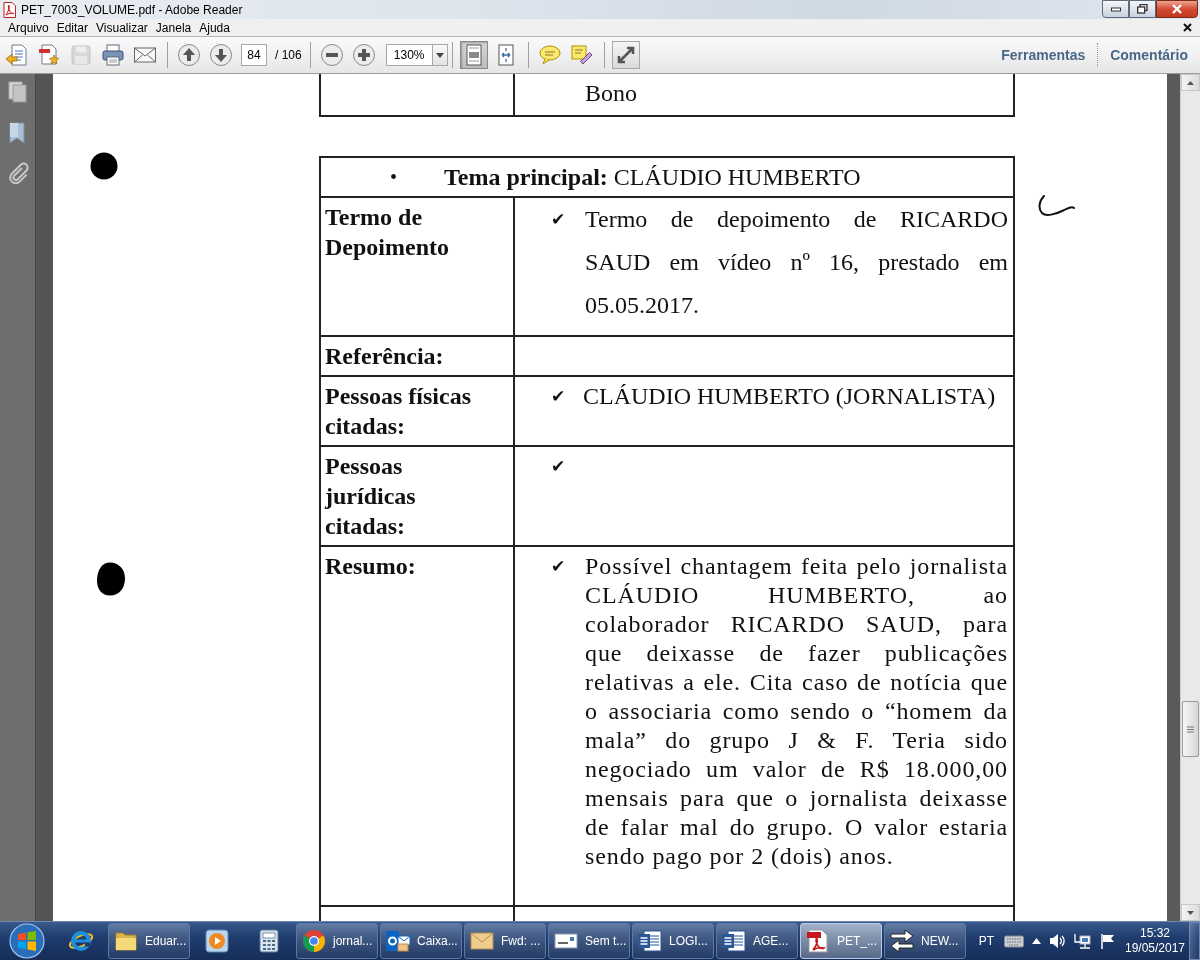 The height and width of the screenshot is (960, 1200). Describe the element at coordinates (370, 566) in the screenshot. I see `row-label: Resumo:` at that location.